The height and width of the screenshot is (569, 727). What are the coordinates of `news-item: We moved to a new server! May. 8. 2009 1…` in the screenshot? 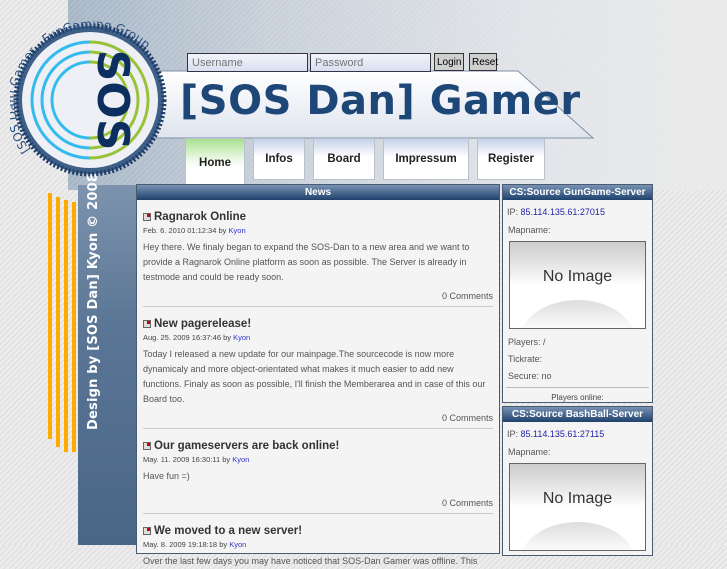 It's located at (318, 547).